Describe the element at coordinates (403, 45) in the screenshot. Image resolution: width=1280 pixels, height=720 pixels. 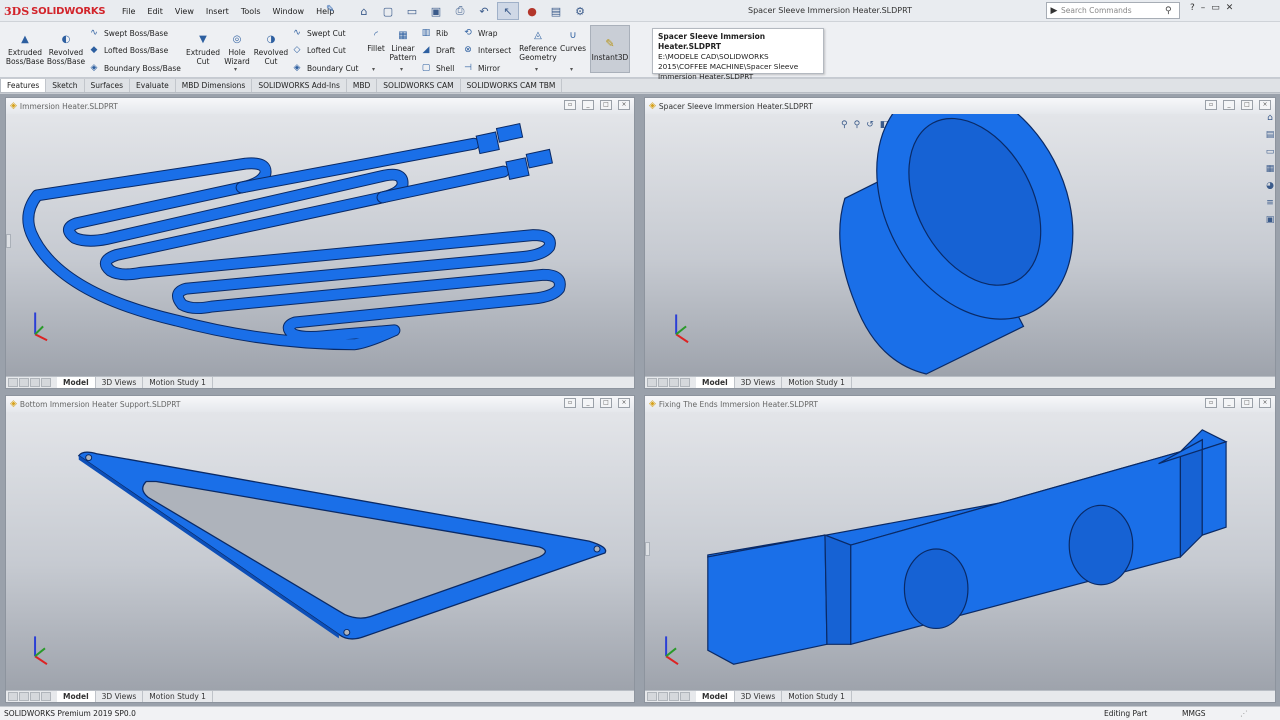
I see `linear-pattern-button: ▦ Linear Pattern` at that location.